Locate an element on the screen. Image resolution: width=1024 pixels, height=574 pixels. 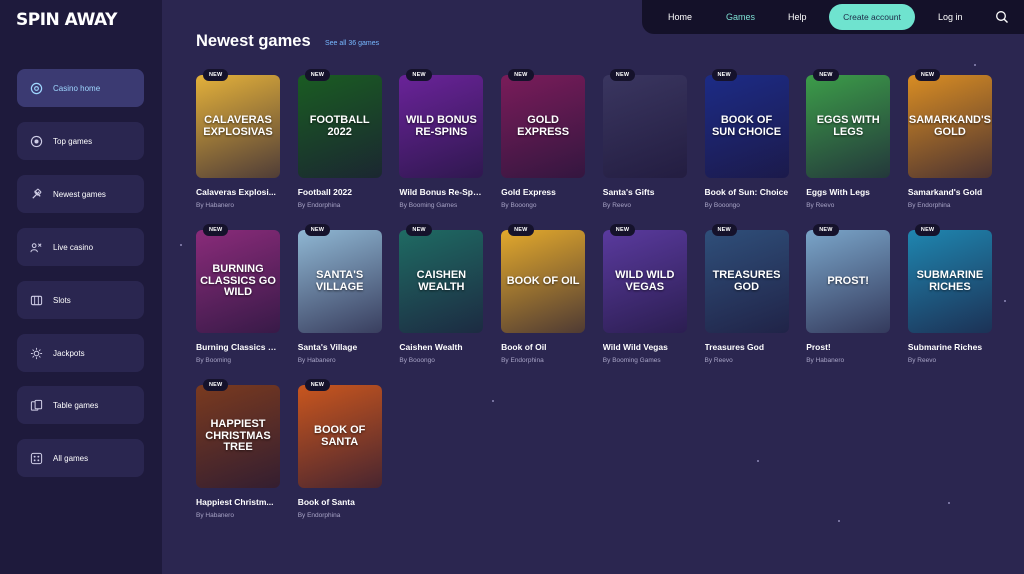
game-artwork-title: GOLD EXPRESS is located at coordinates (543, 125).